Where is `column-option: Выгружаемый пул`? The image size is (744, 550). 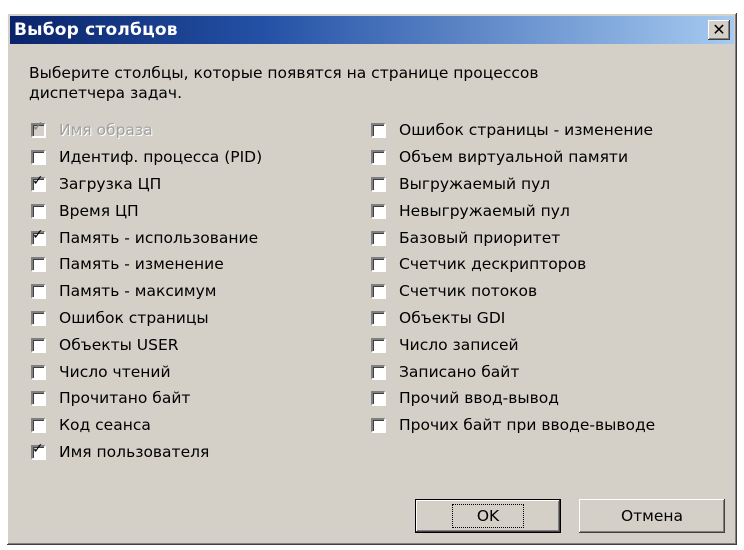
column-option: Выгружаемый пул is located at coordinates (513, 184).